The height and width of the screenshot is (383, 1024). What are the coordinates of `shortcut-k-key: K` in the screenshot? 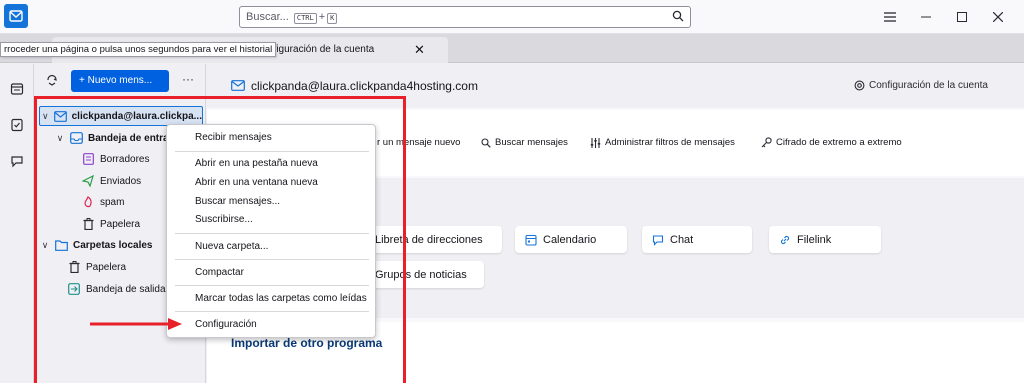 It's located at (332, 18).